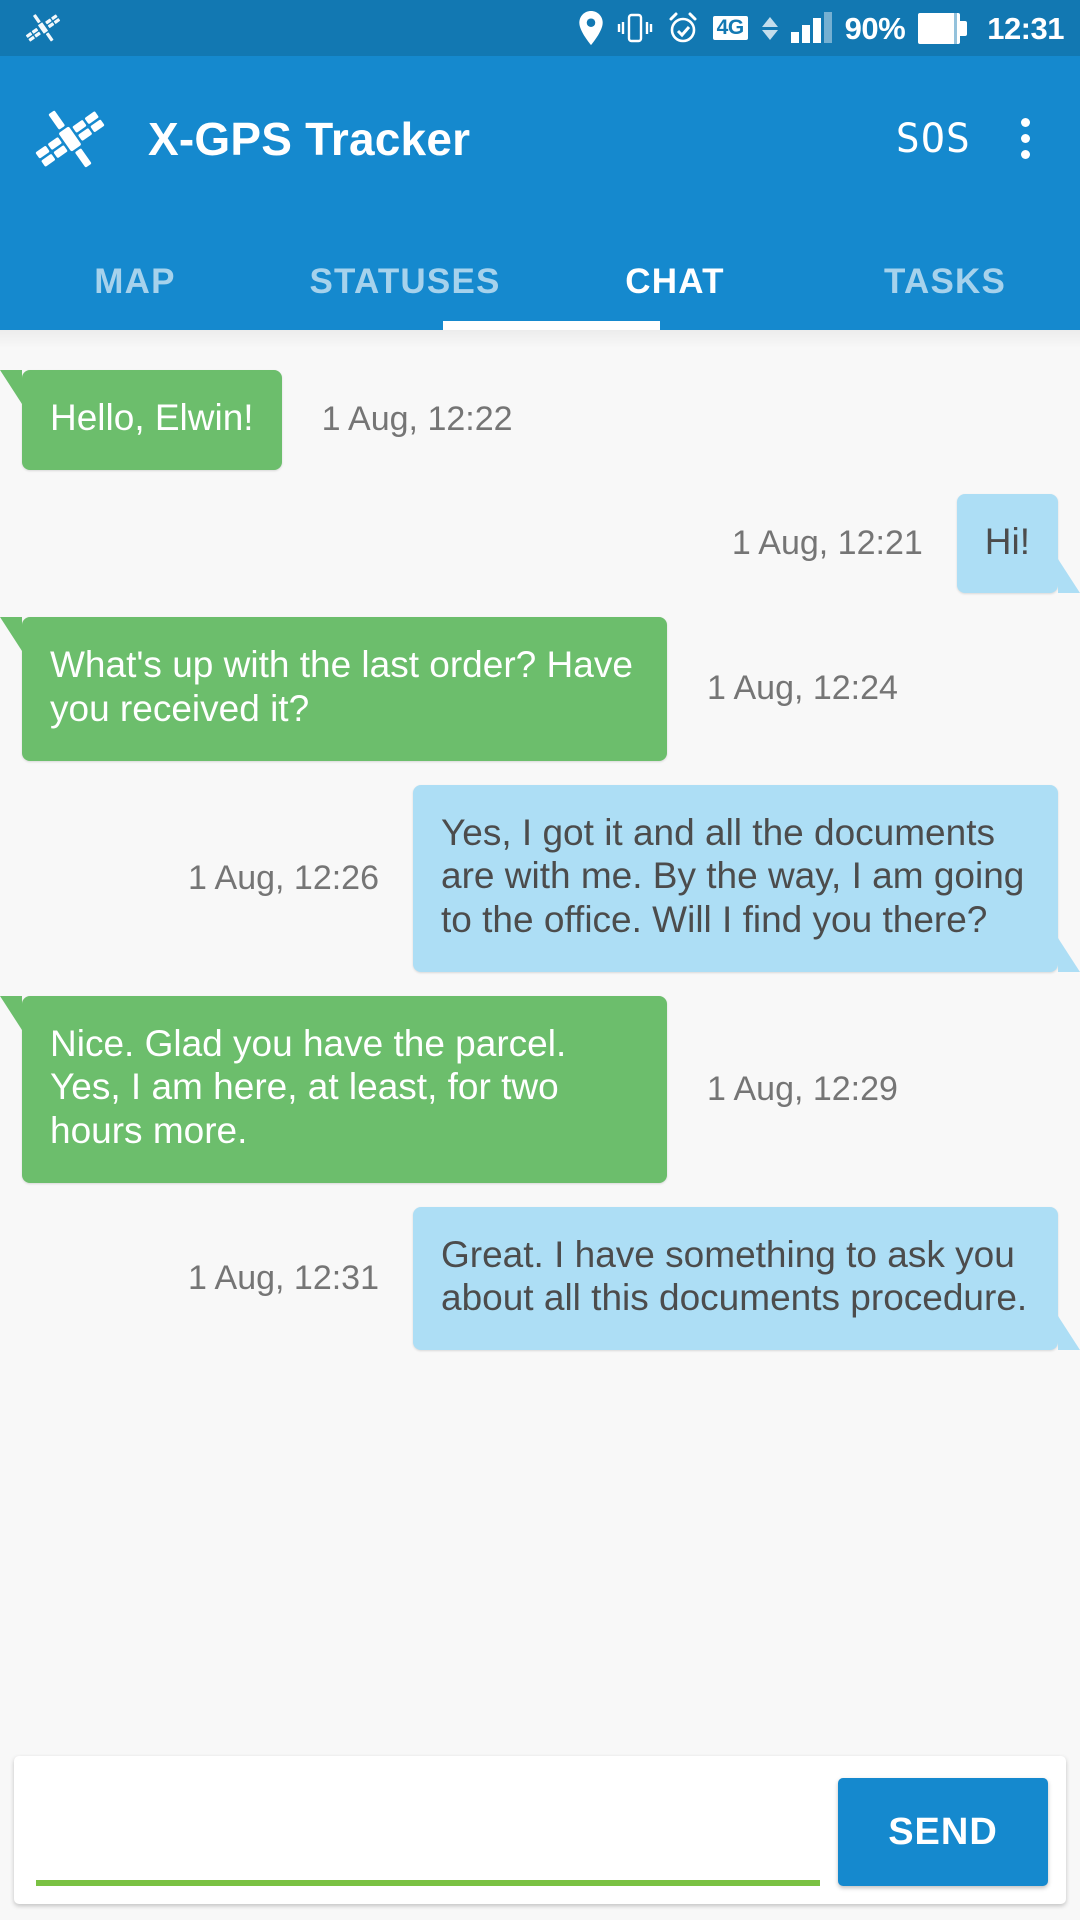  What do you see at coordinates (683, 28) in the screenshot?
I see `alarm-clock-icon` at bounding box center [683, 28].